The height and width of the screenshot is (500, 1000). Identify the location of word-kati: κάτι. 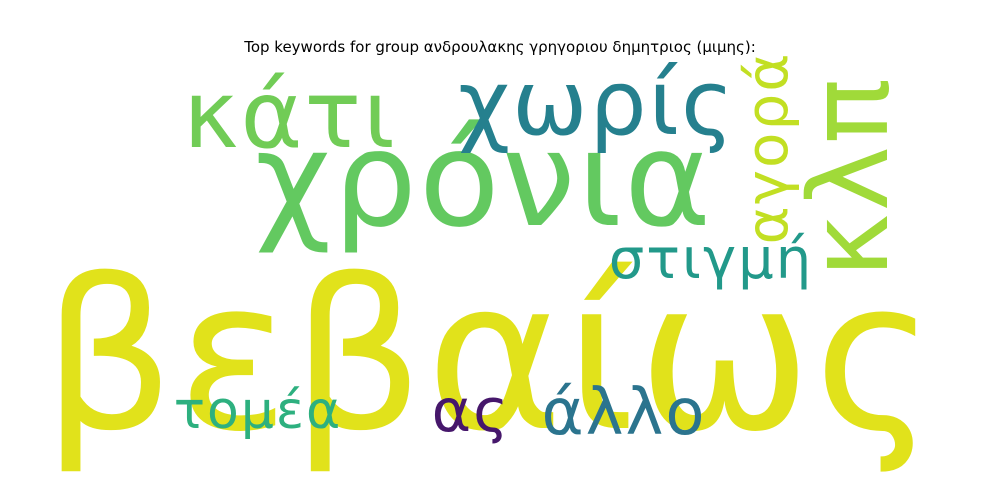
(290, 115).